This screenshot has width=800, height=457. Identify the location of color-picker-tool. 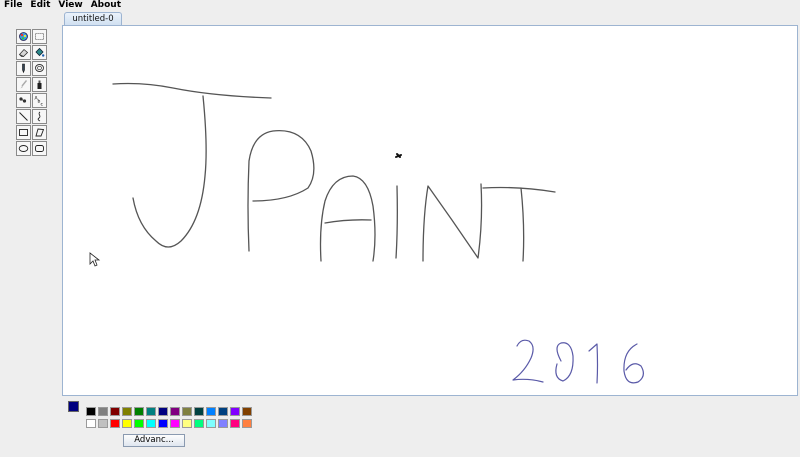
(23, 36).